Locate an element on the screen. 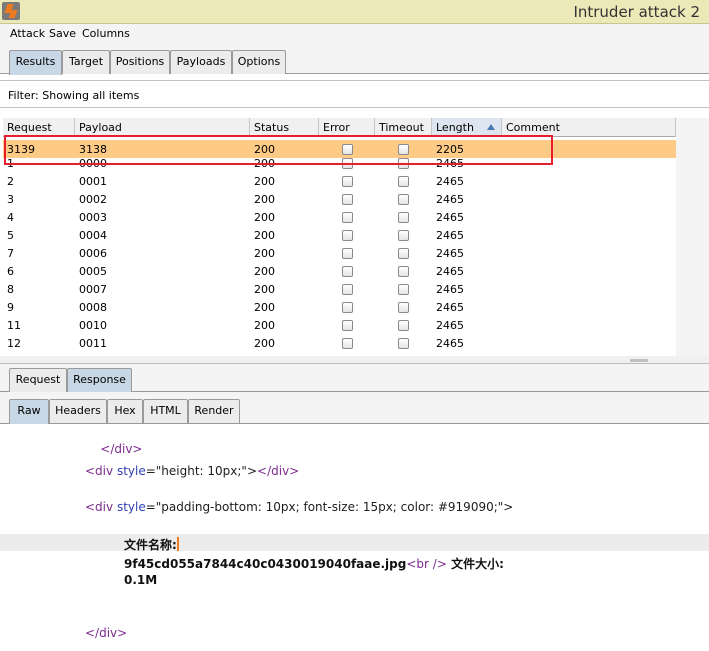 This screenshot has height=651, width=709. tab-results: Results is located at coordinates (35, 62).